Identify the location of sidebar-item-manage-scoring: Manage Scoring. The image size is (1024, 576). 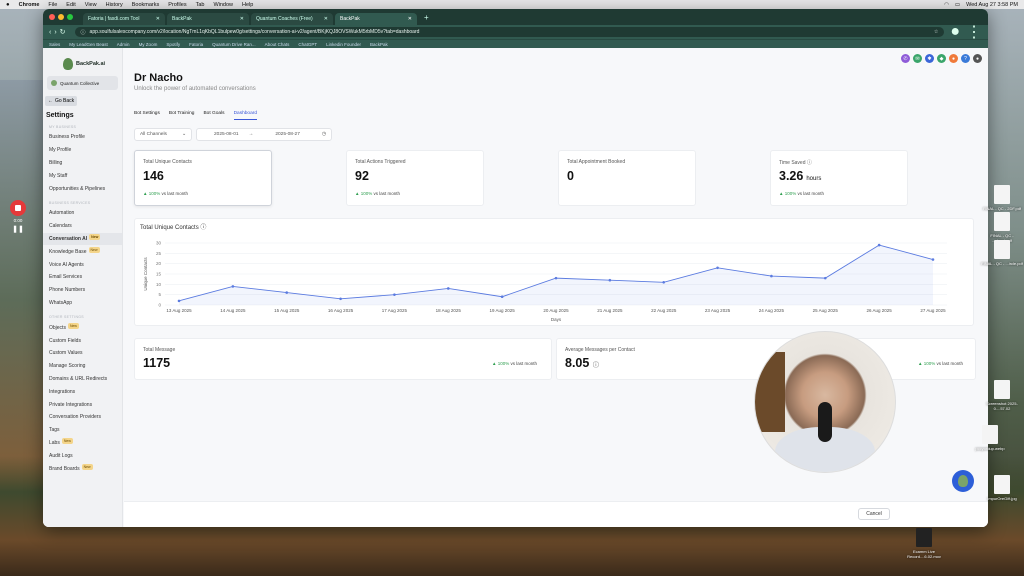
(82, 366).